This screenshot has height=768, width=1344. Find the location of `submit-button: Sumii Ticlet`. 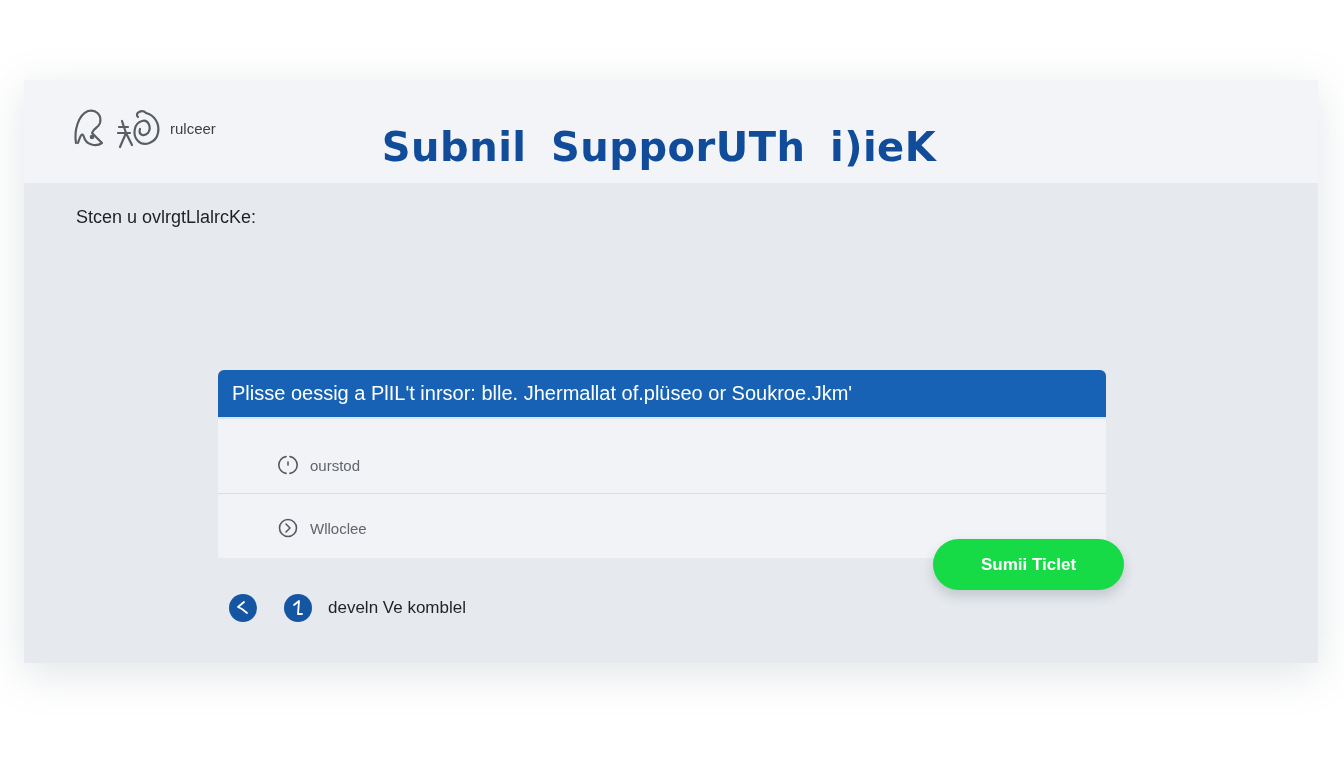

submit-button: Sumii Ticlet is located at coordinates (1028, 564).